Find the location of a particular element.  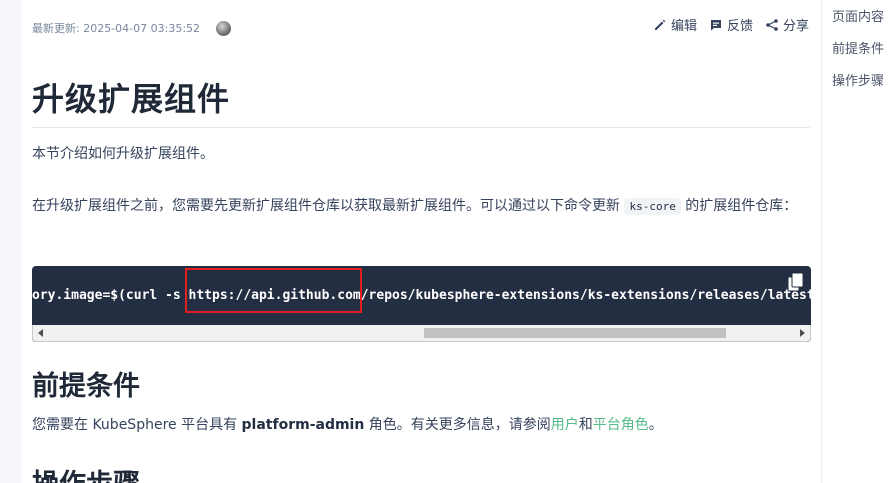

copy-icon is located at coordinates (796, 282).